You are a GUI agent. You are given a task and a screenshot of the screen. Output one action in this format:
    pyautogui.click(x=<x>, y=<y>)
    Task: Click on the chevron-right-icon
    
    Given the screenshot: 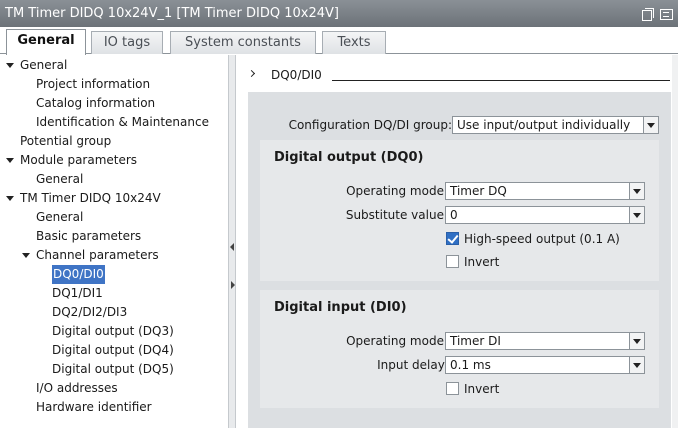 What is the action you would take?
    pyautogui.click(x=251, y=73)
    